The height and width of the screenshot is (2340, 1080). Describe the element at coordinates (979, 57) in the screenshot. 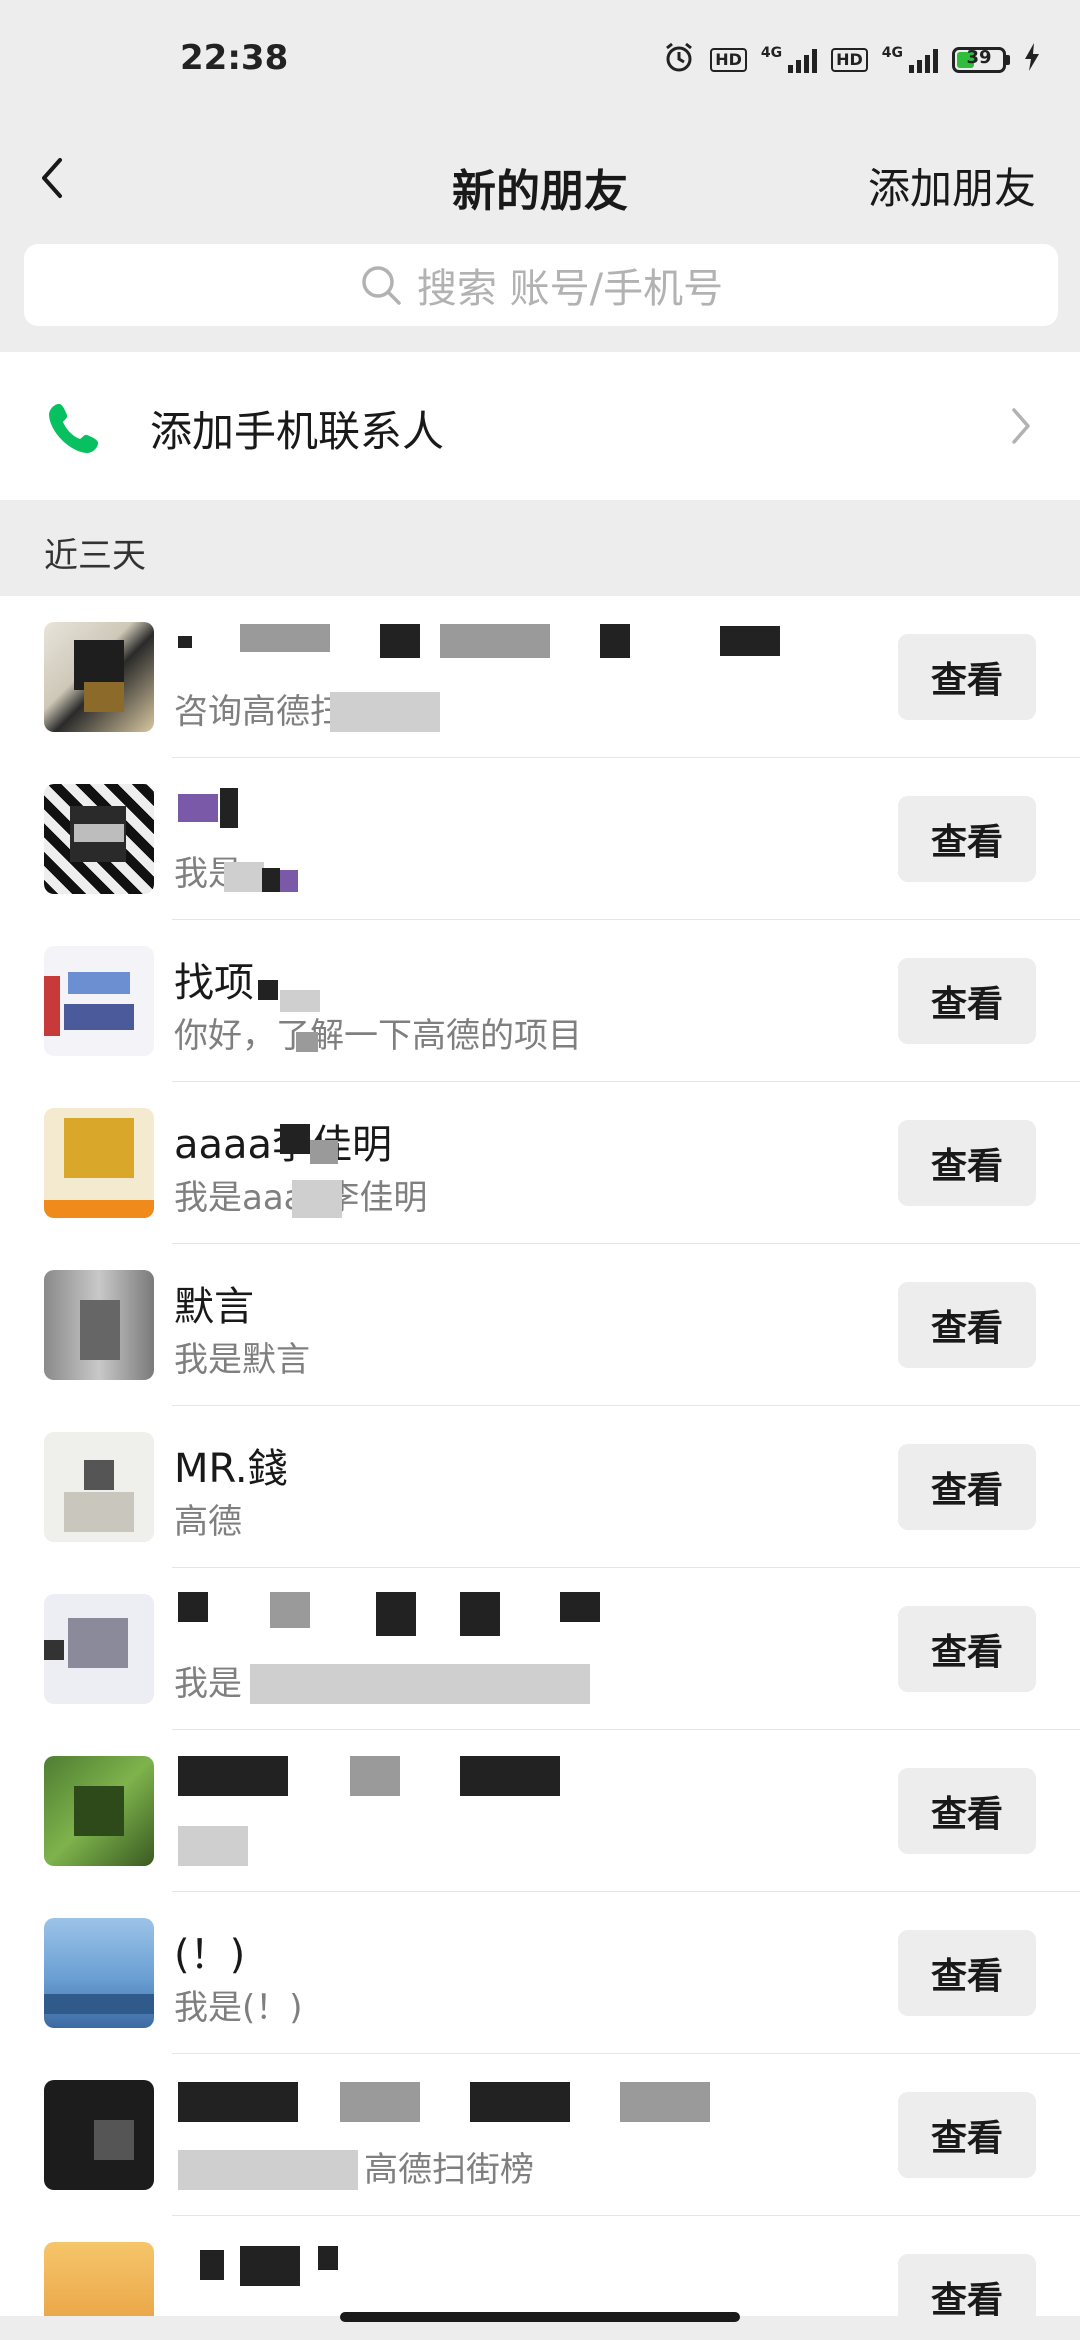

I see `battery-percent: 39` at that location.